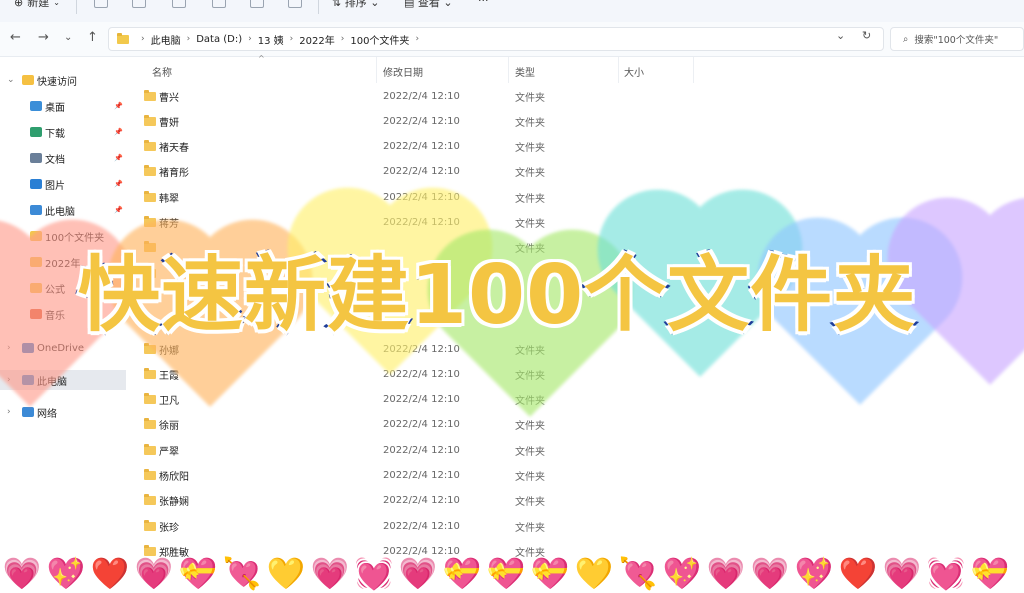 Image resolution: width=1024 pixels, height=593 pixels. What do you see at coordinates (28, 412) in the screenshot?
I see `network-icon` at bounding box center [28, 412].